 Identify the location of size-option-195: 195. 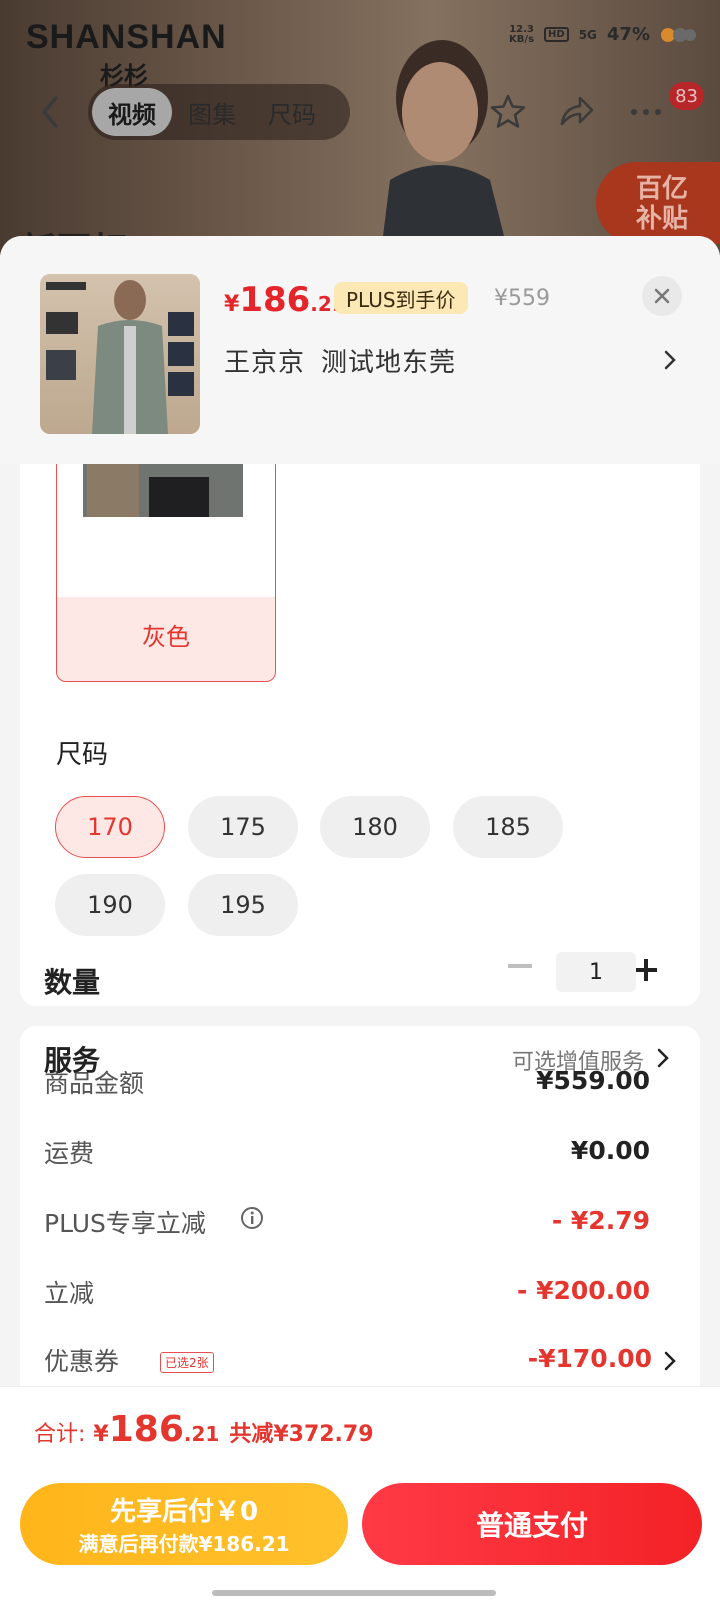
(243, 905).